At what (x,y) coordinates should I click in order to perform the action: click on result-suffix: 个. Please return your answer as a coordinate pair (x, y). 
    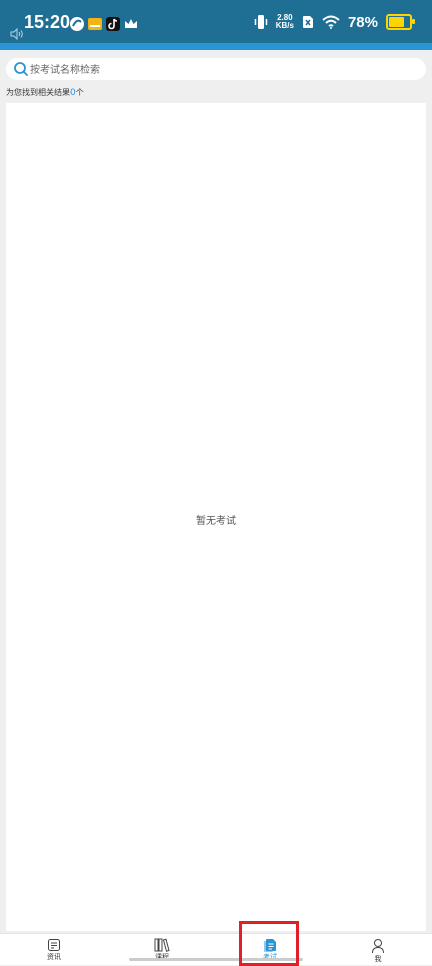
    Looking at the image, I should click on (79, 92).